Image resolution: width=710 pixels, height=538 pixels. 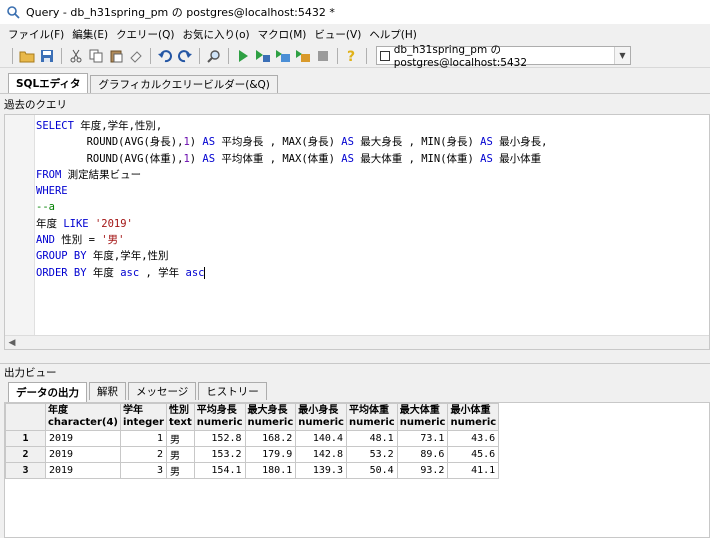 What do you see at coordinates (283, 56) in the screenshot?
I see `explain-icon` at bounding box center [283, 56].